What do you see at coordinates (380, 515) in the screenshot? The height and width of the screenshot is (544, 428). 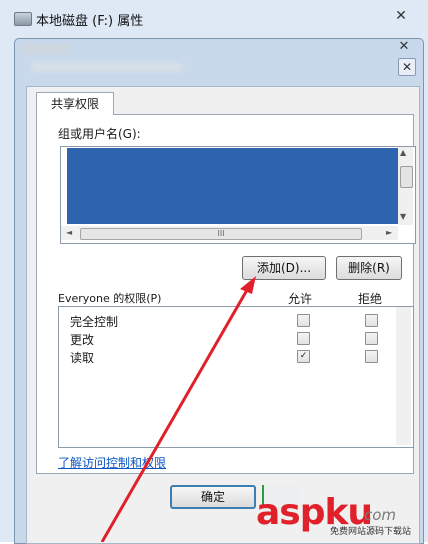 I see `watermark-tld: com` at bounding box center [380, 515].